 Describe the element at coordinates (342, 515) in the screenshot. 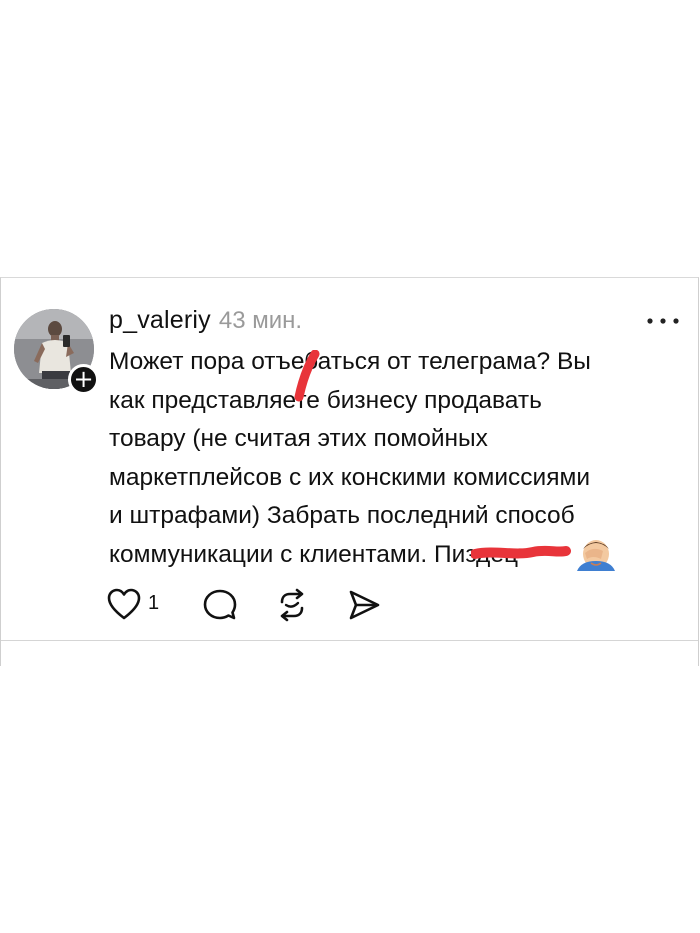

I see `post-text-line: и штрафами) Забрать последний способ` at that location.